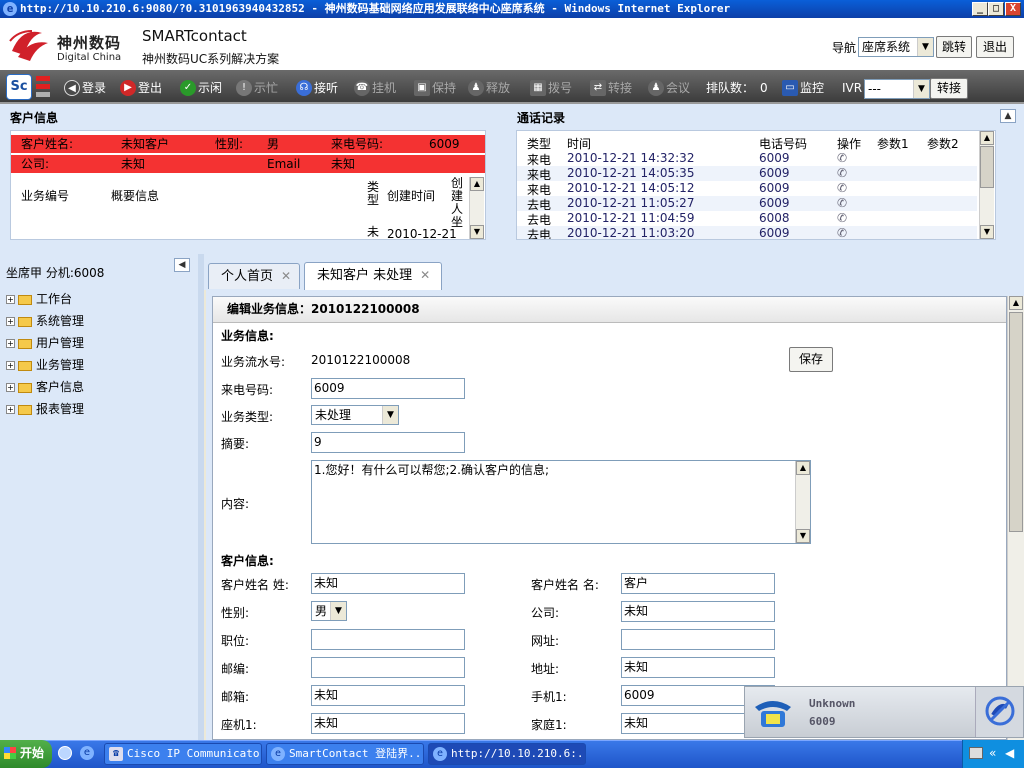 The width and height of the screenshot is (1024, 768). I want to click on mobile-label: 手机1:, so click(549, 697).